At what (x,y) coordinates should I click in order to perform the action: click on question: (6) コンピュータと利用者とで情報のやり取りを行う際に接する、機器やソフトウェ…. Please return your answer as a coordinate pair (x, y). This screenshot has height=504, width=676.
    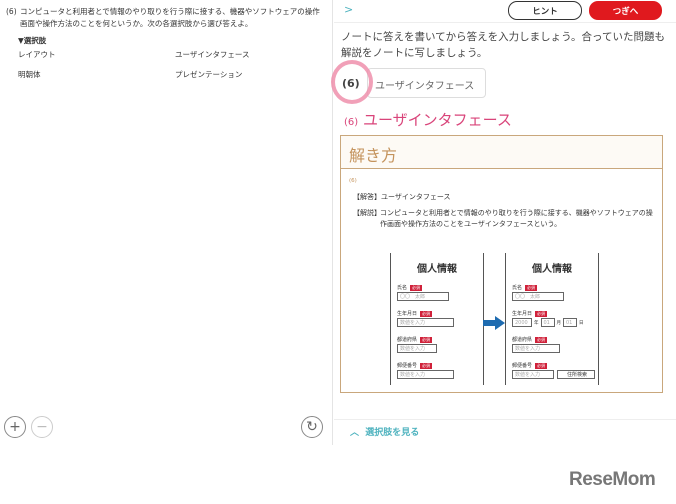
    Looking at the image, I should click on (166, 18).